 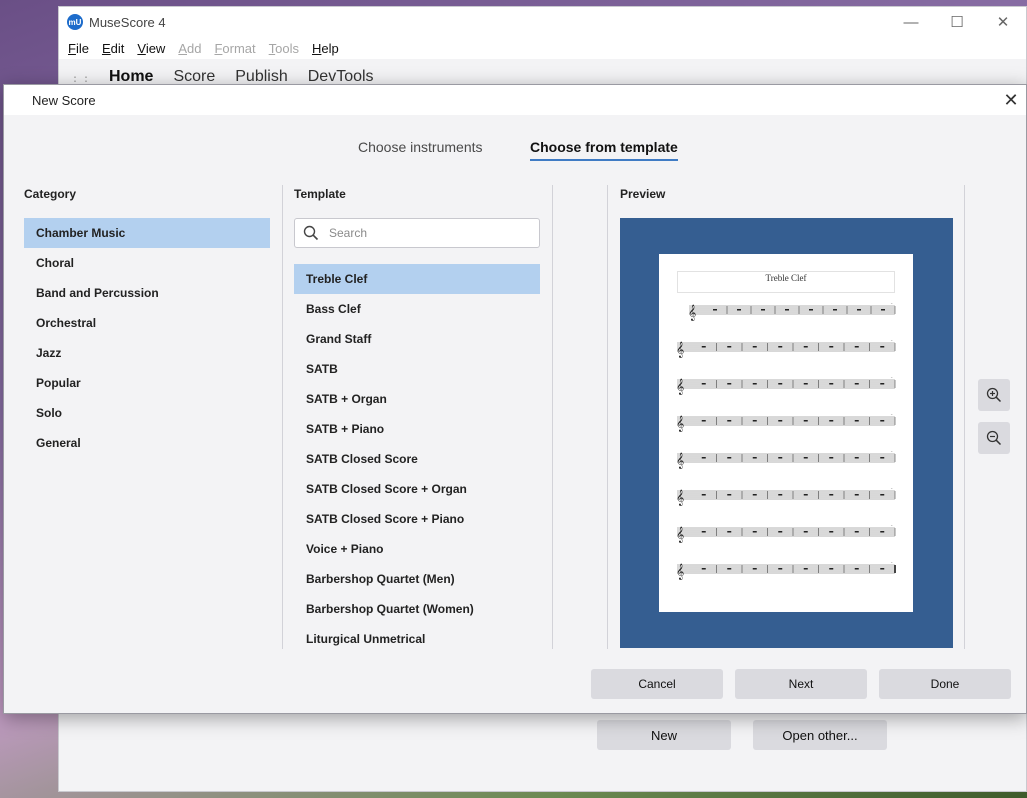 What do you see at coordinates (945, 684) in the screenshot?
I see `done-button: Done` at bounding box center [945, 684].